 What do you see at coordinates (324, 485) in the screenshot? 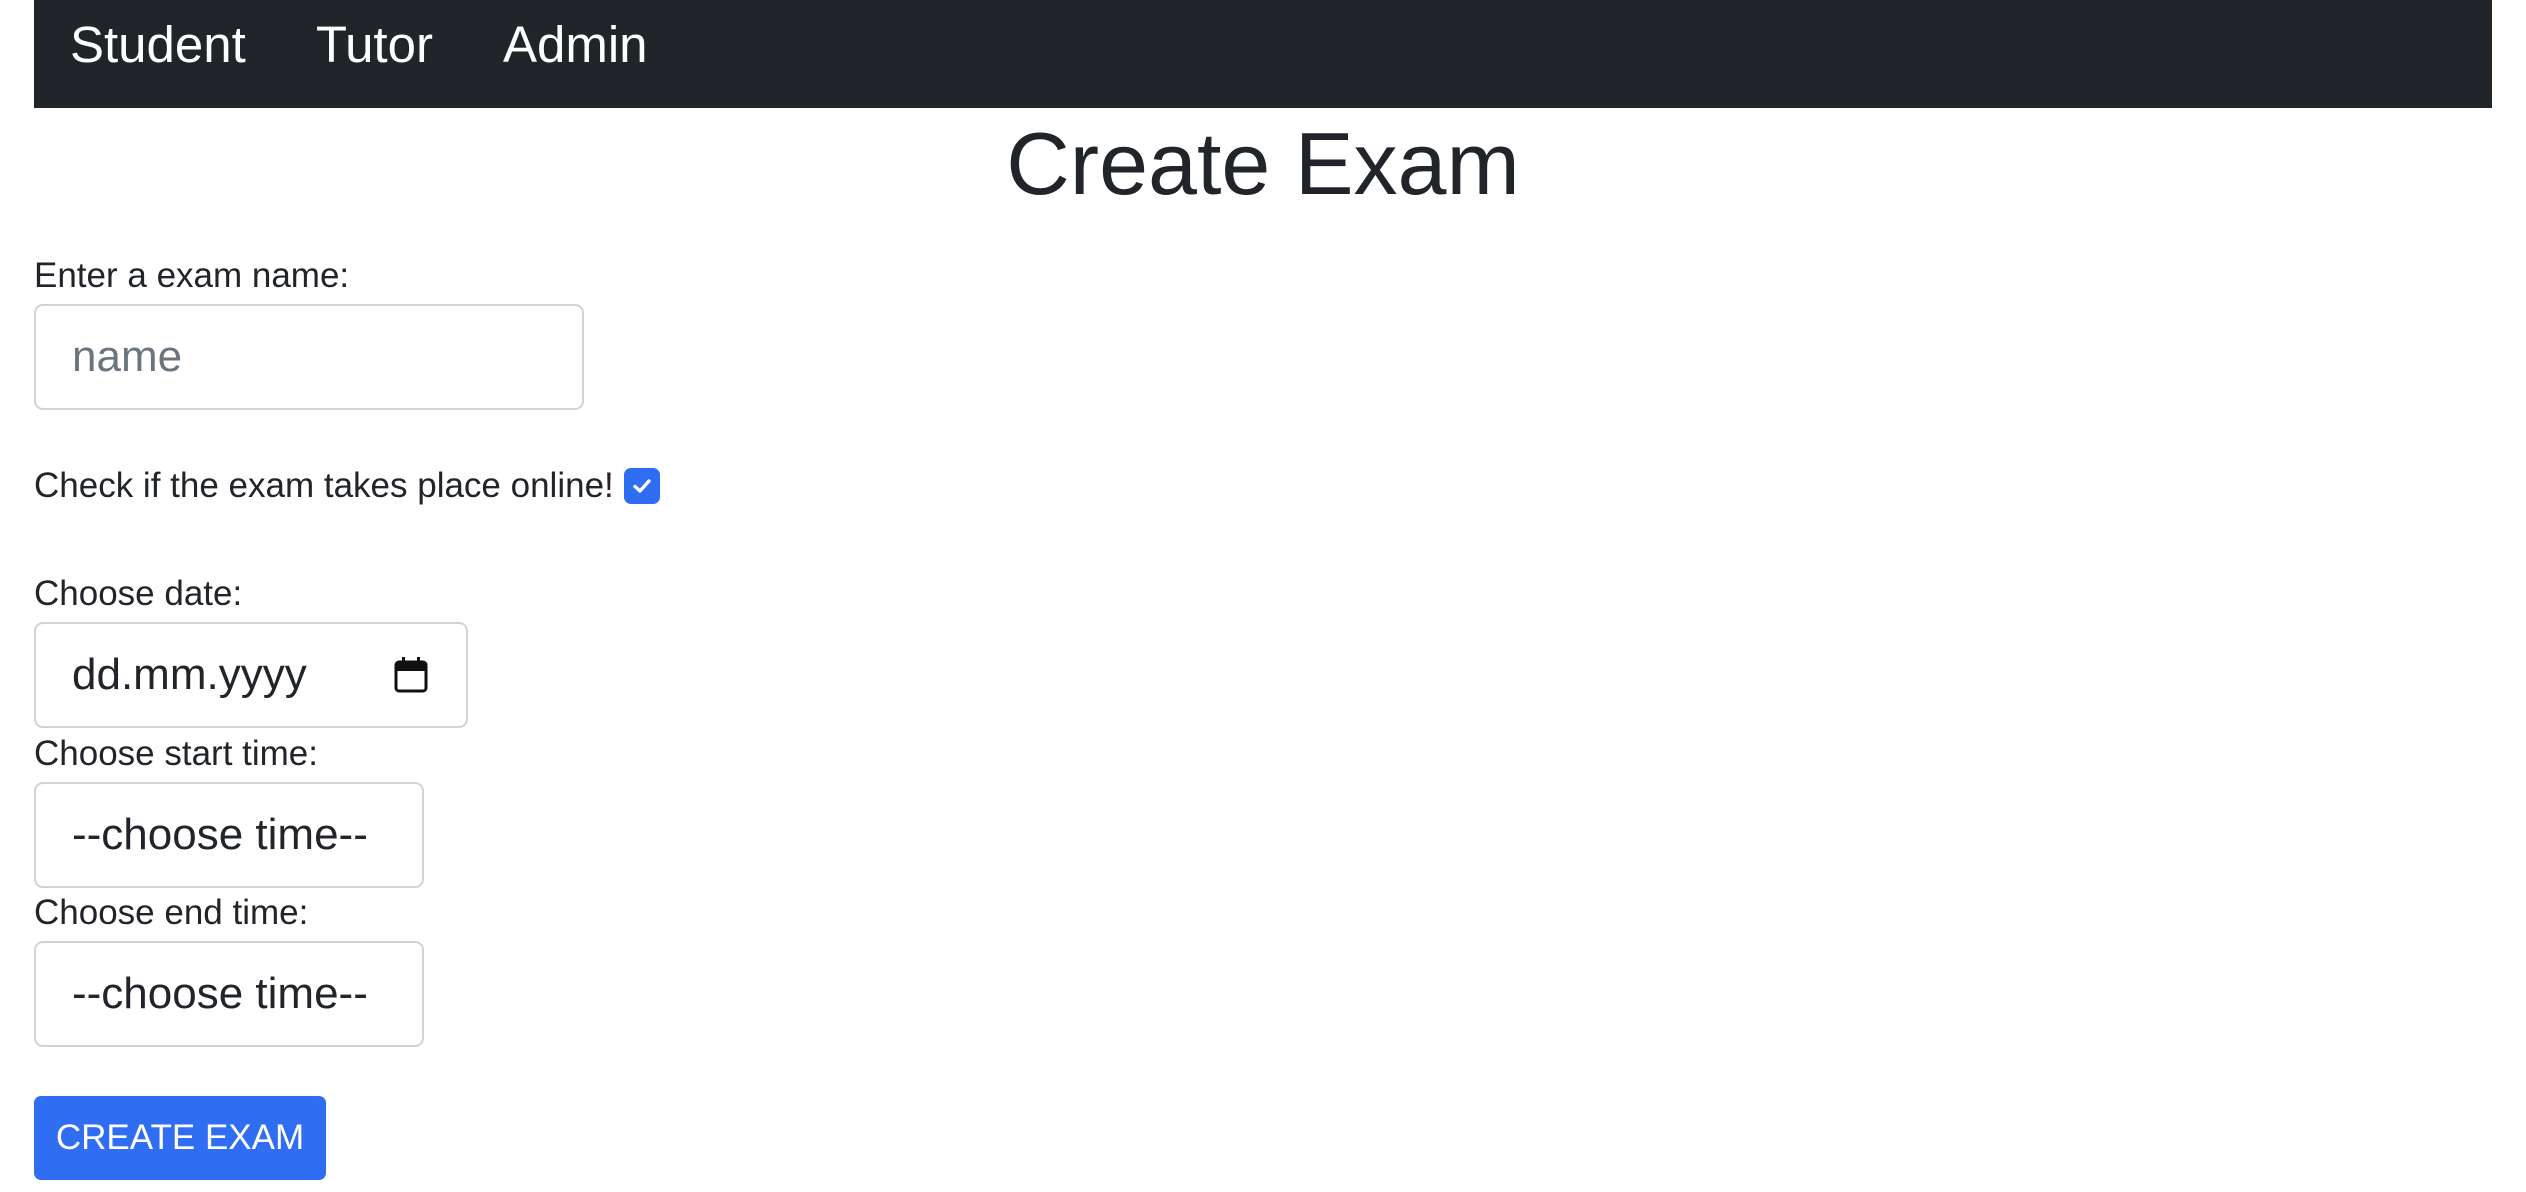
I see `online-checkbox-label: Check if the exam takes place online!` at bounding box center [324, 485].